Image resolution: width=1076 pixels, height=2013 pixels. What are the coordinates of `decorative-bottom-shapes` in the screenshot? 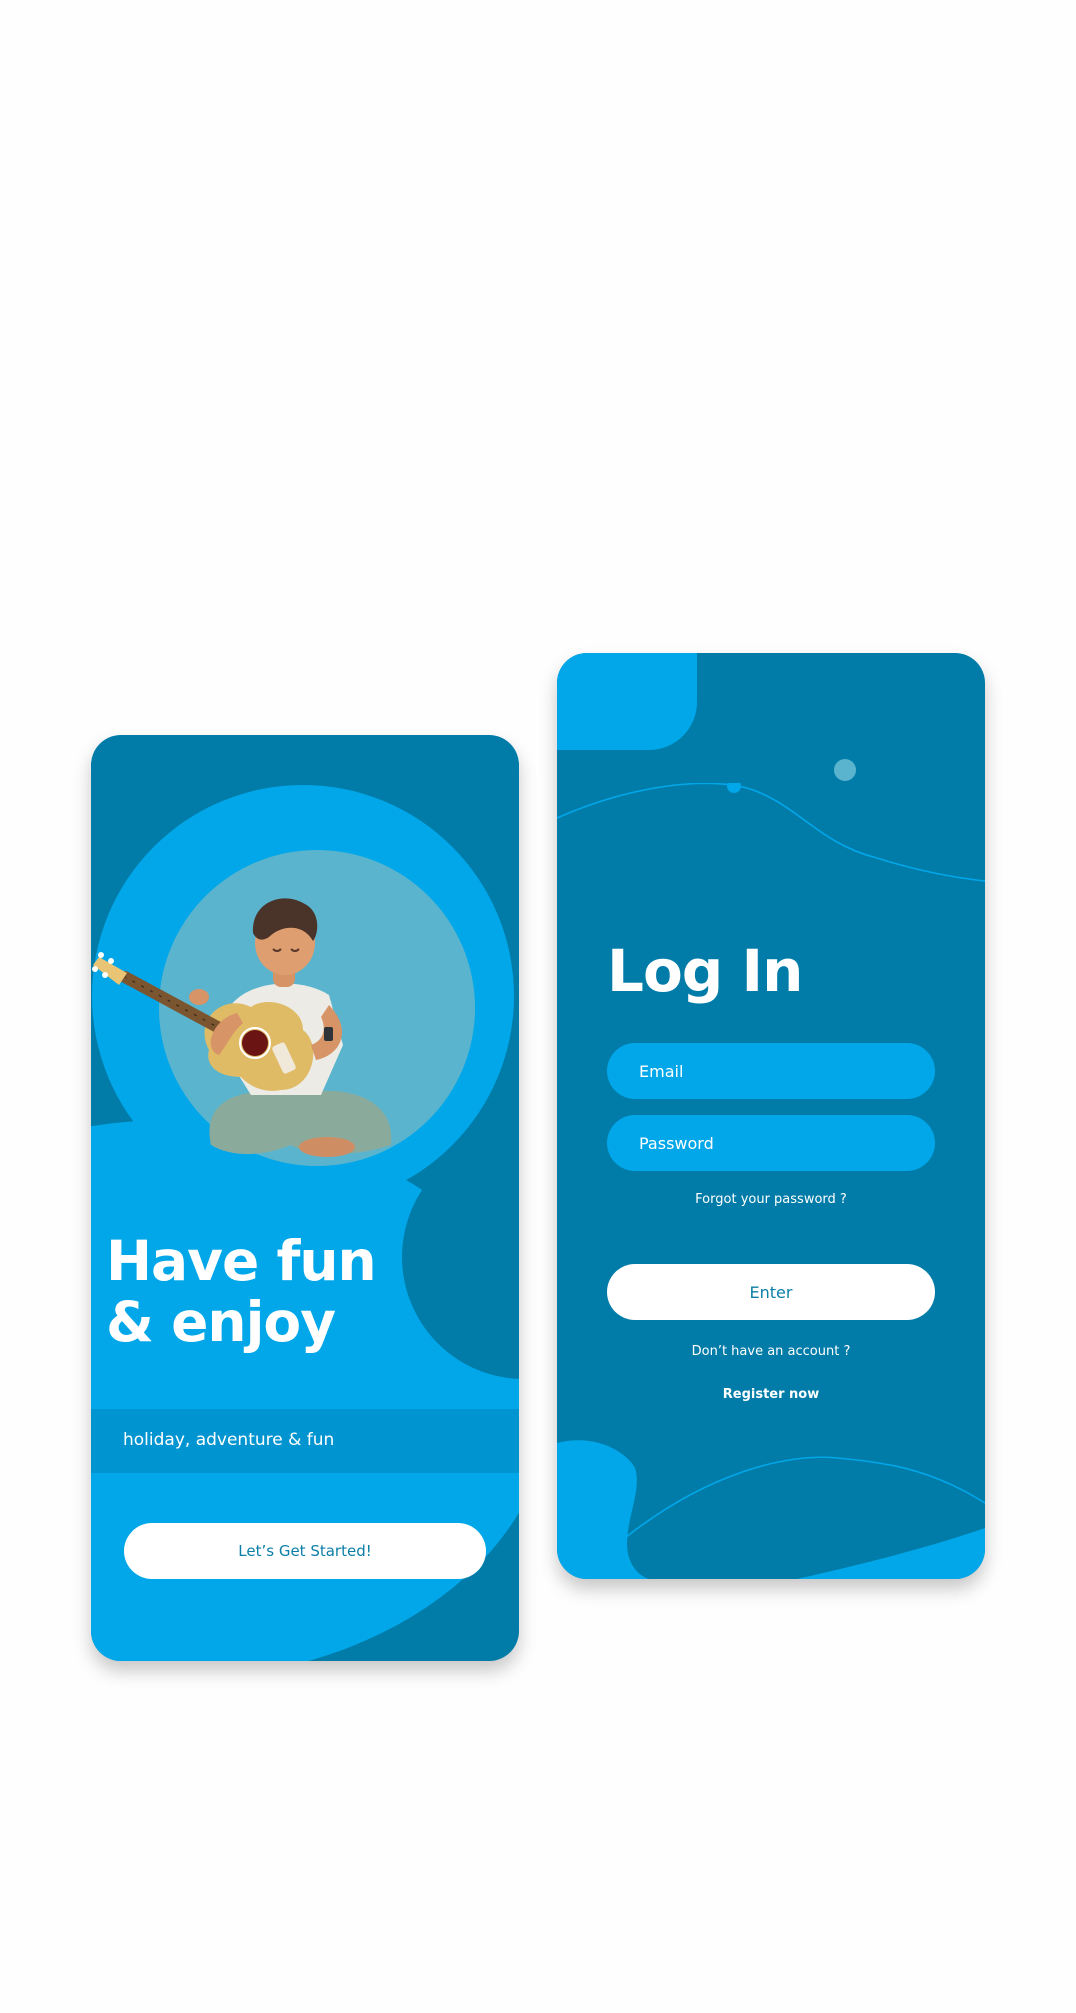 It's located at (771, 1509).